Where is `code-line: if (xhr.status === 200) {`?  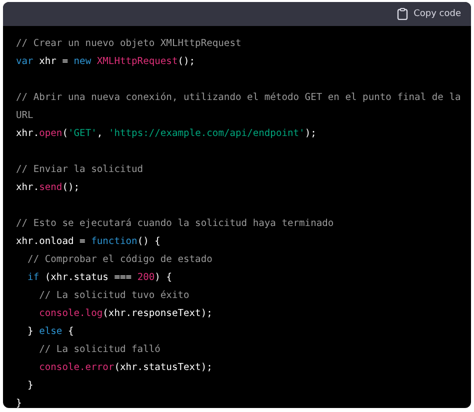 code-line: if (xhr.status === 200) { is located at coordinates (99, 278).